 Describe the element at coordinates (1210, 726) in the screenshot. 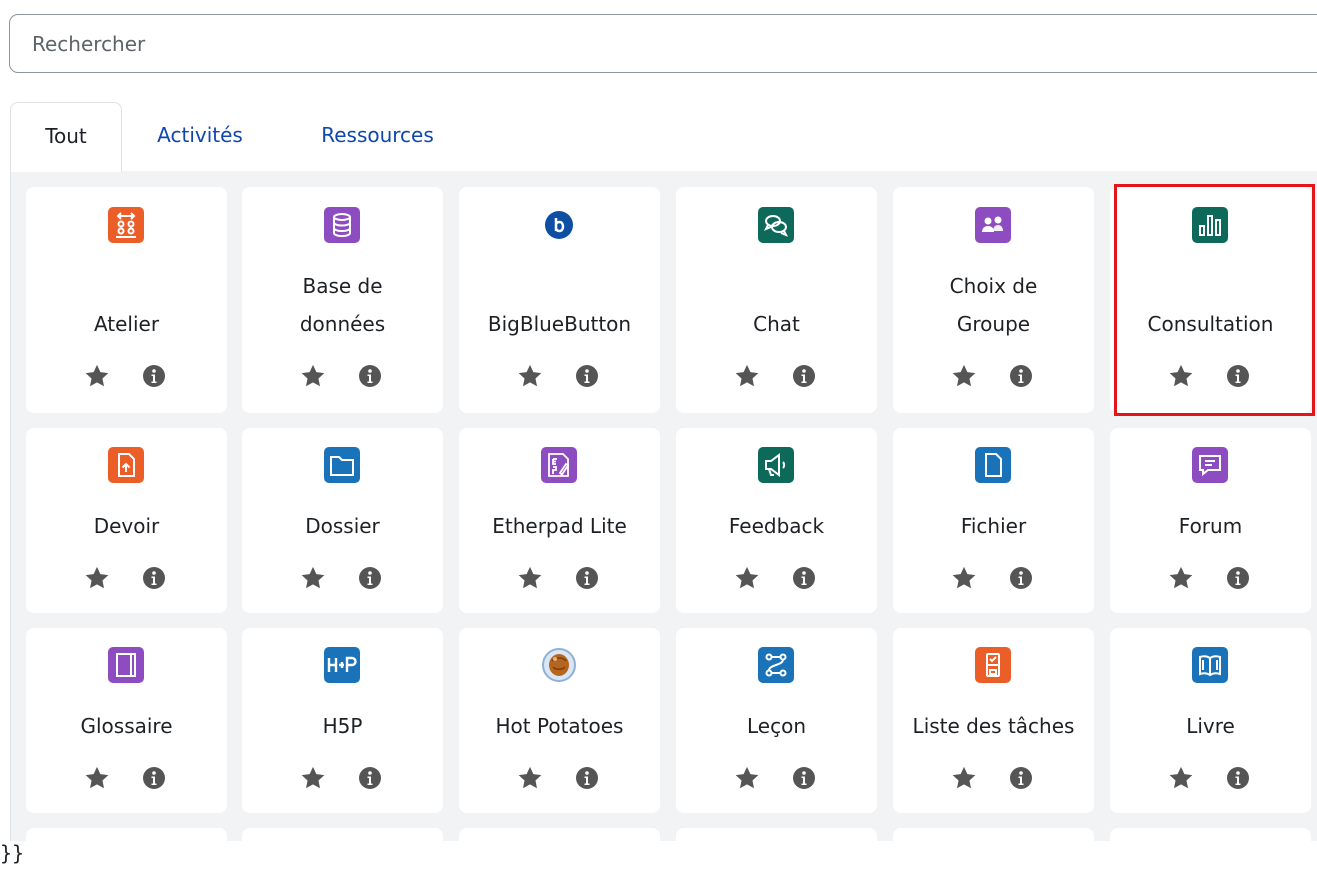

I see `module-label: Livre` at that location.